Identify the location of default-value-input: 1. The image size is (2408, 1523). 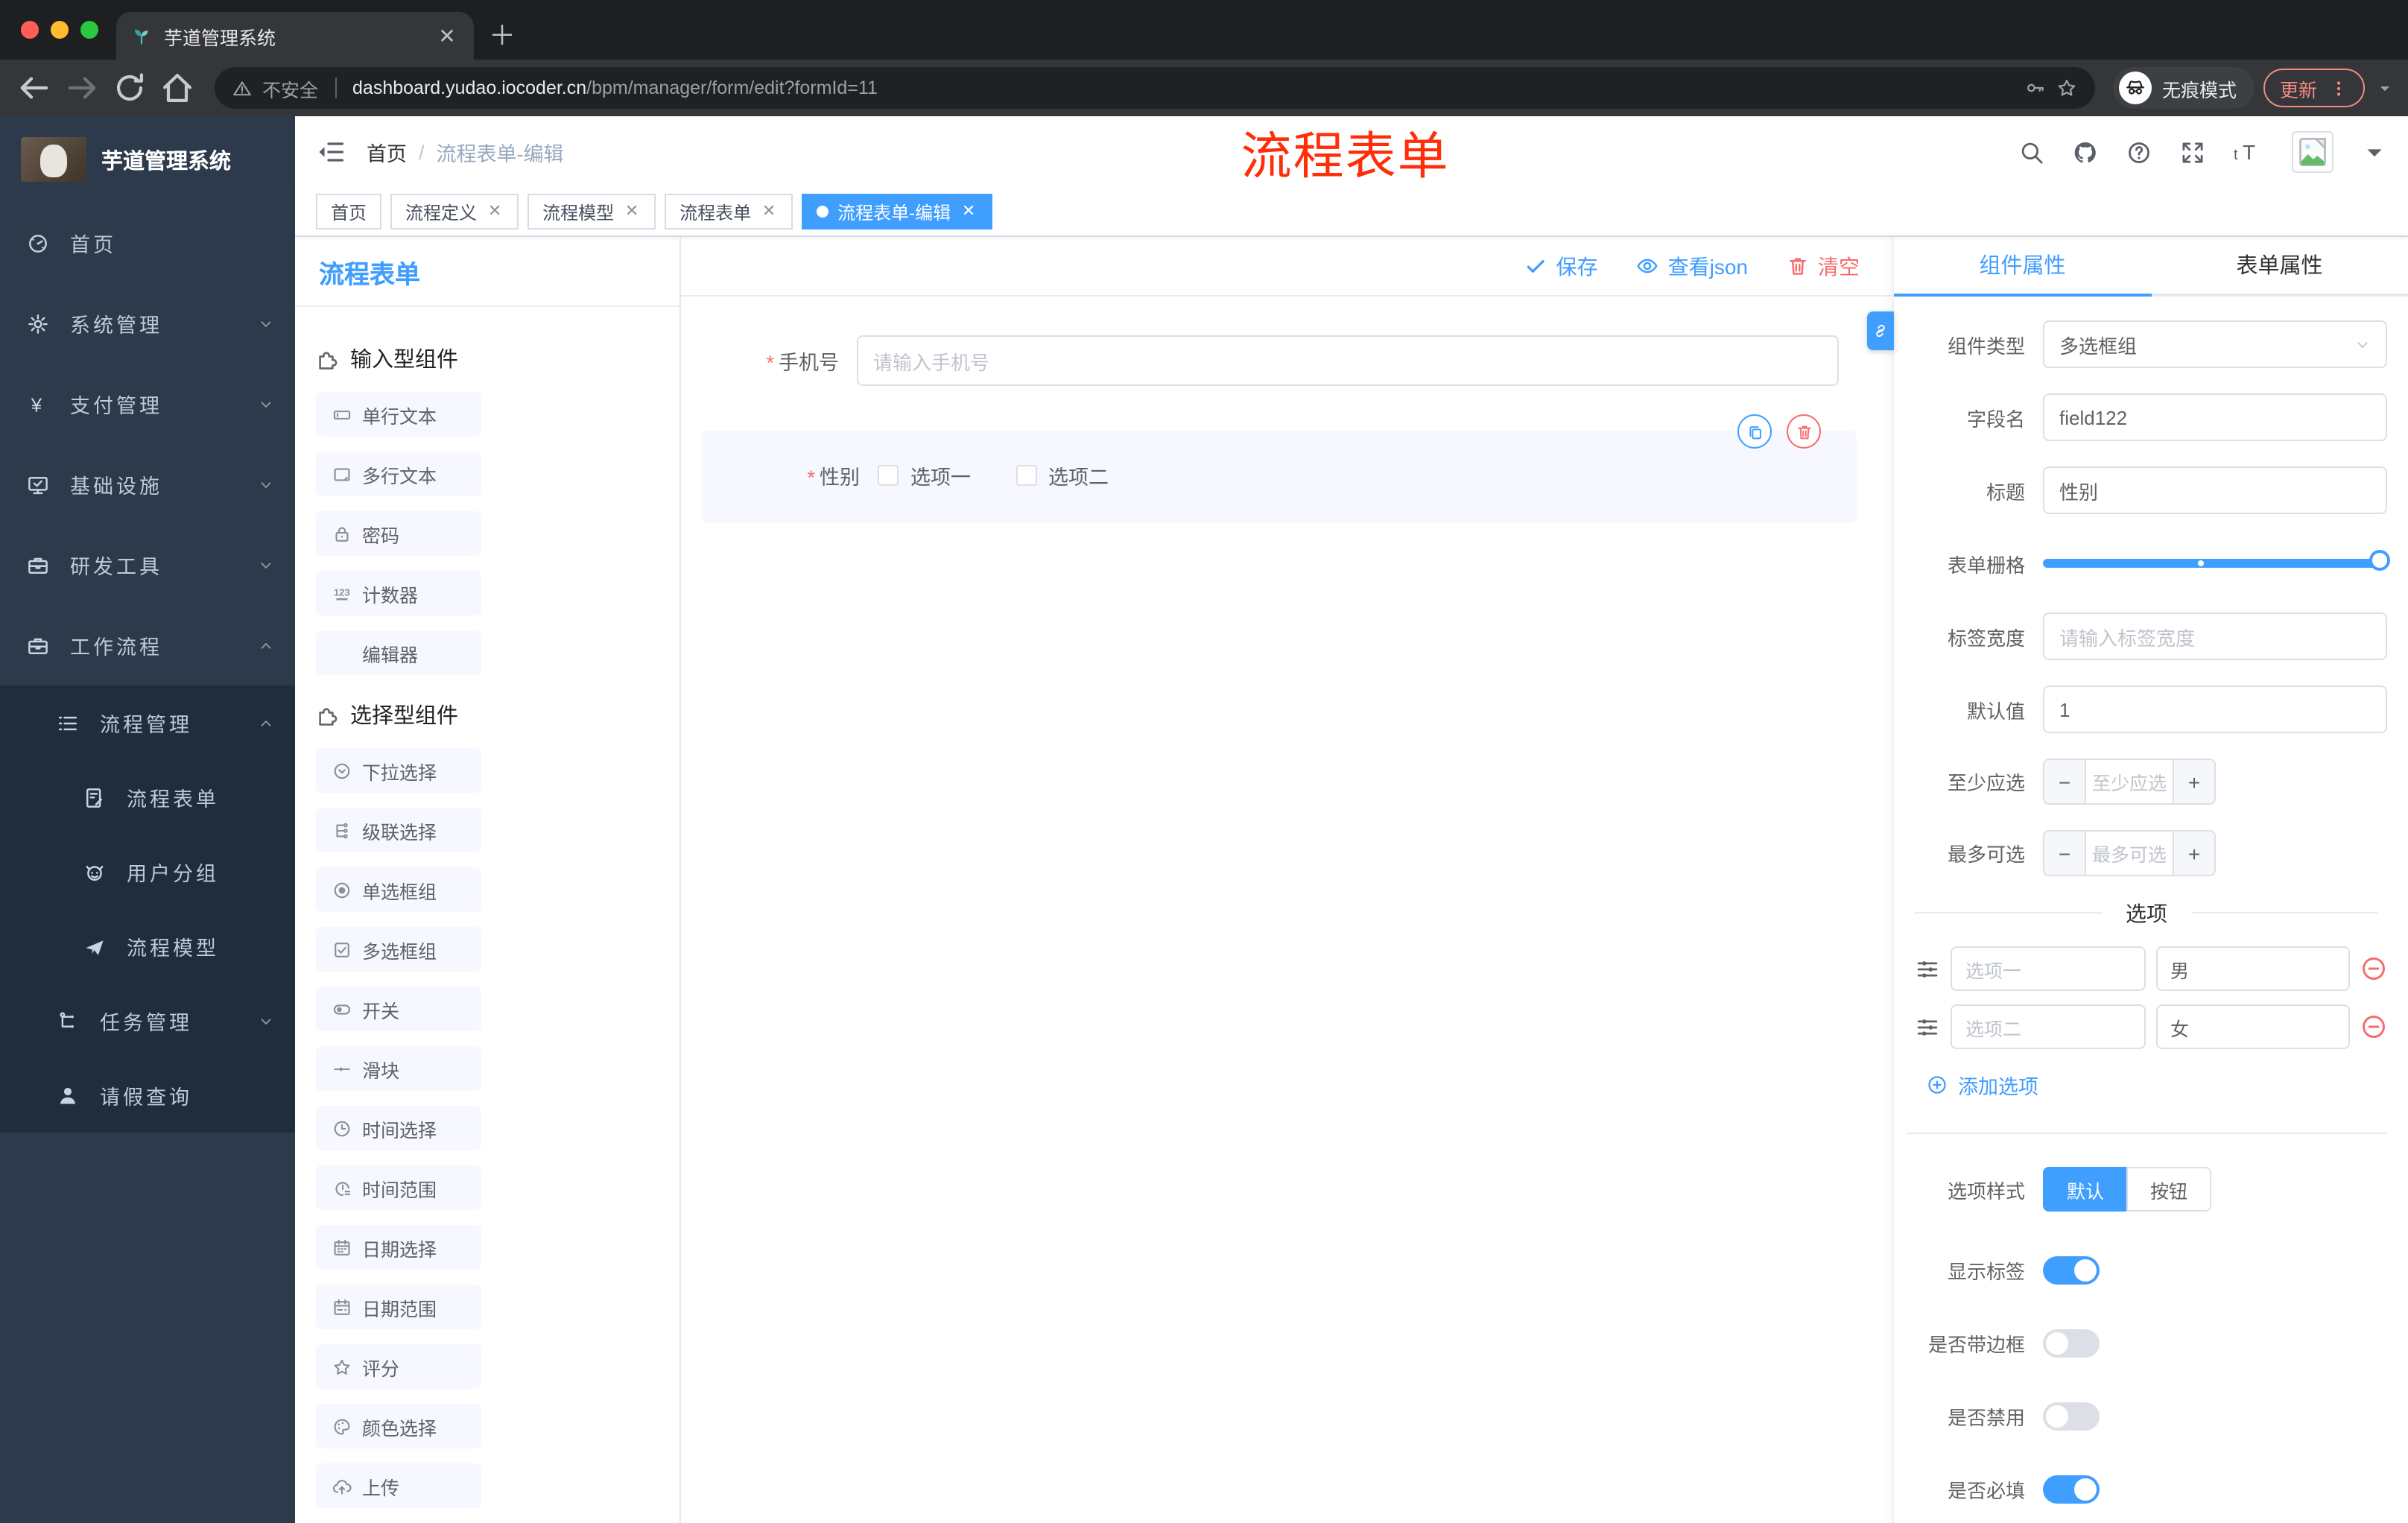
(2215, 709).